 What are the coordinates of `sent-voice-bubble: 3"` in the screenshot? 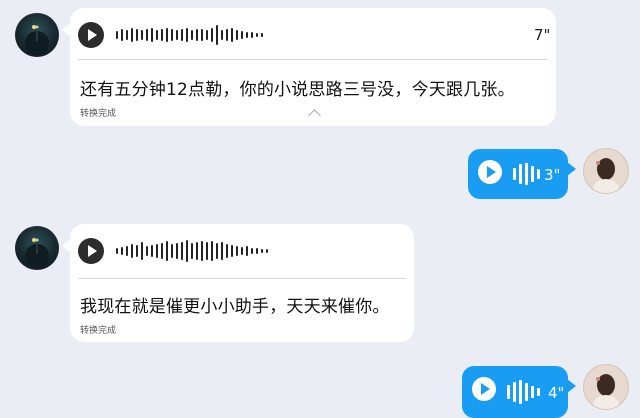 It's located at (522, 174).